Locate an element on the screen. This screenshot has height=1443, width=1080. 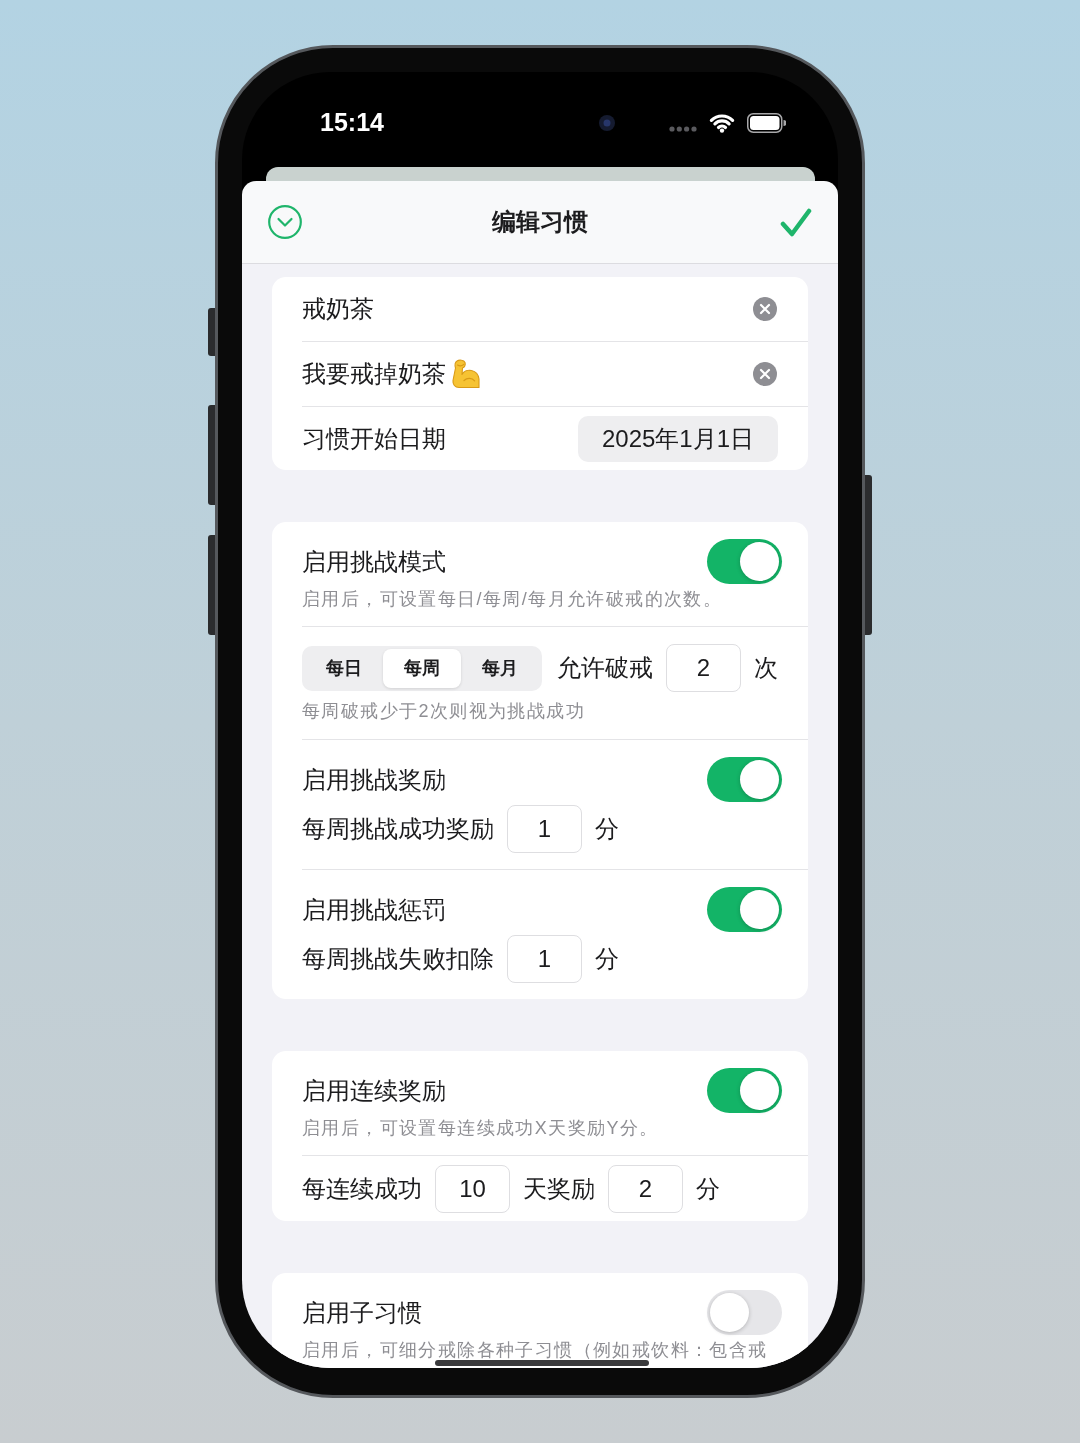
field-label: 每周挑战成功奖励 is located at coordinates (398, 829).